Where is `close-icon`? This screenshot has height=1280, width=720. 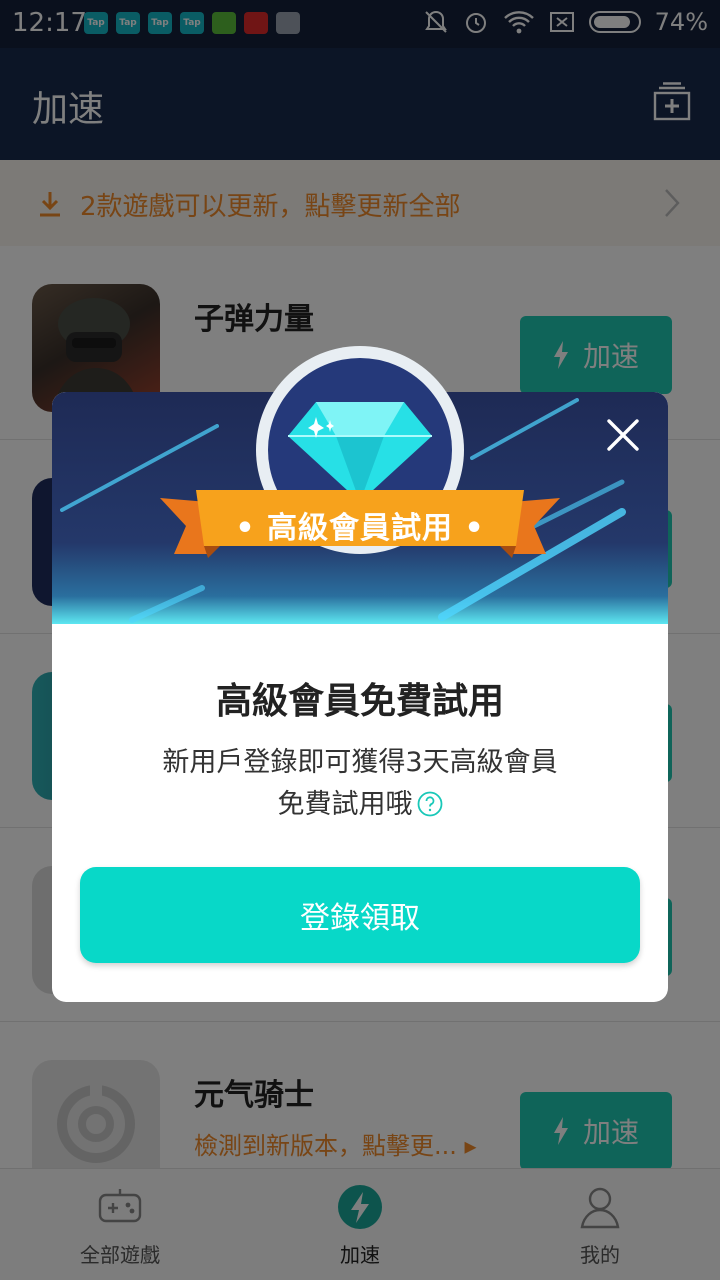
close-icon is located at coordinates (623, 435).